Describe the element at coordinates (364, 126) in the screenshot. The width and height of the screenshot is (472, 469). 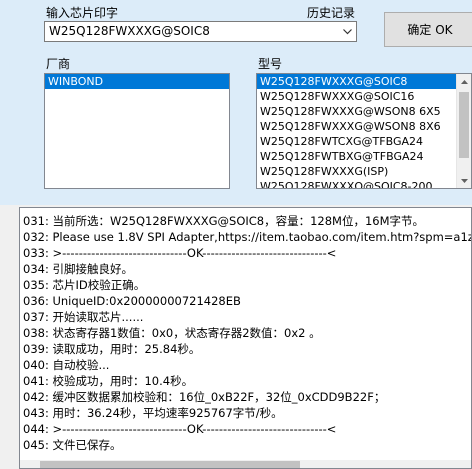
I see `model-item: W25Q128FWXXXG@WSON8 8X6` at that location.